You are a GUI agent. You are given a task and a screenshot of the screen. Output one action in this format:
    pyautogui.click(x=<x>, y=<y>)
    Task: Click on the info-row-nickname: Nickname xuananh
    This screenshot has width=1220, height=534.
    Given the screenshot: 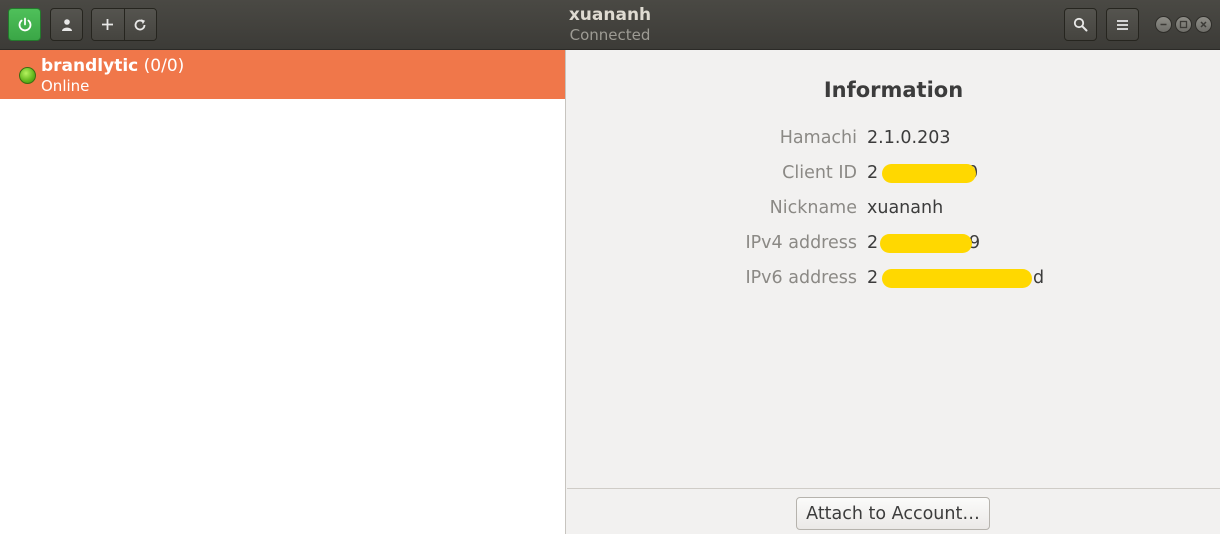 What is the action you would take?
    pyautogui.click(x=893, y=208)
    